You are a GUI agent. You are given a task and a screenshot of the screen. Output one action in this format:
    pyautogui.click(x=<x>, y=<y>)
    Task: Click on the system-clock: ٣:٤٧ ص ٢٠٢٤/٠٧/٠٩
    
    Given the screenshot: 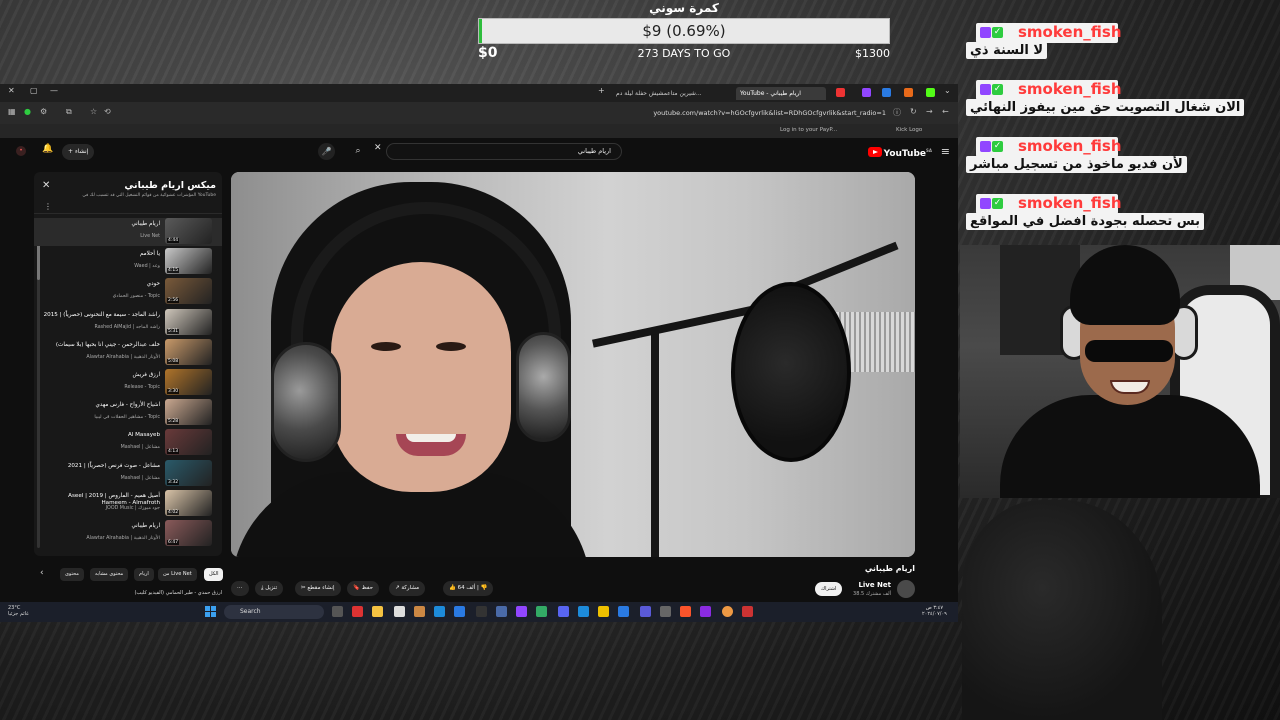 What is the action you would take?
    pyautogui.click(x=934, y=611)
    